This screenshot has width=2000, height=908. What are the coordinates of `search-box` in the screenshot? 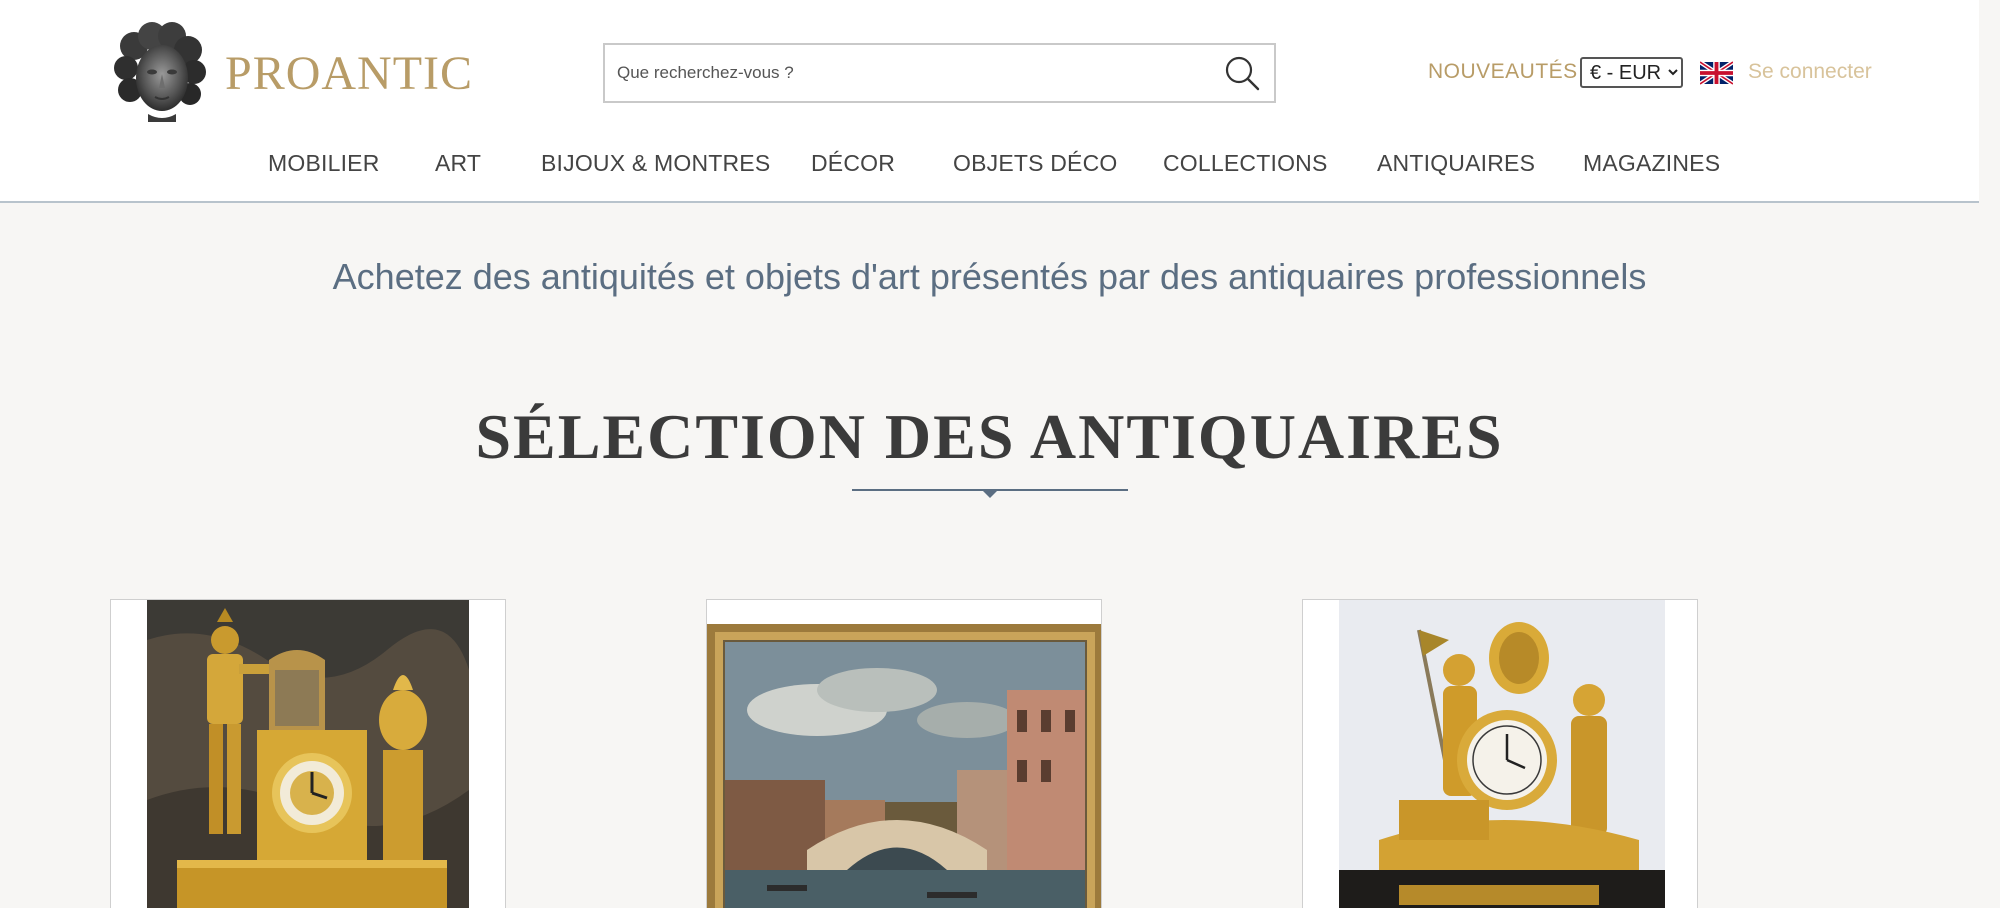 It's located at (939, 73).